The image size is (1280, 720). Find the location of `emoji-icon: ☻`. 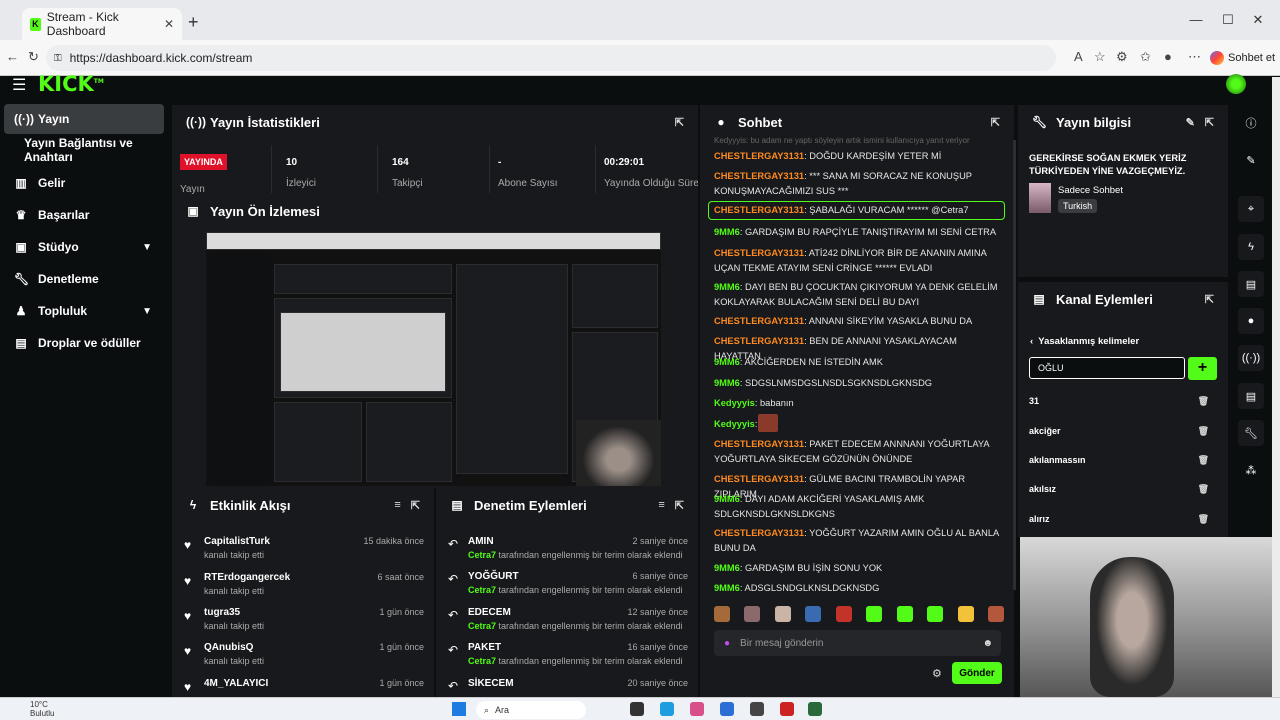

emoji-icon: ☻ is located at coordinates (987, 643).